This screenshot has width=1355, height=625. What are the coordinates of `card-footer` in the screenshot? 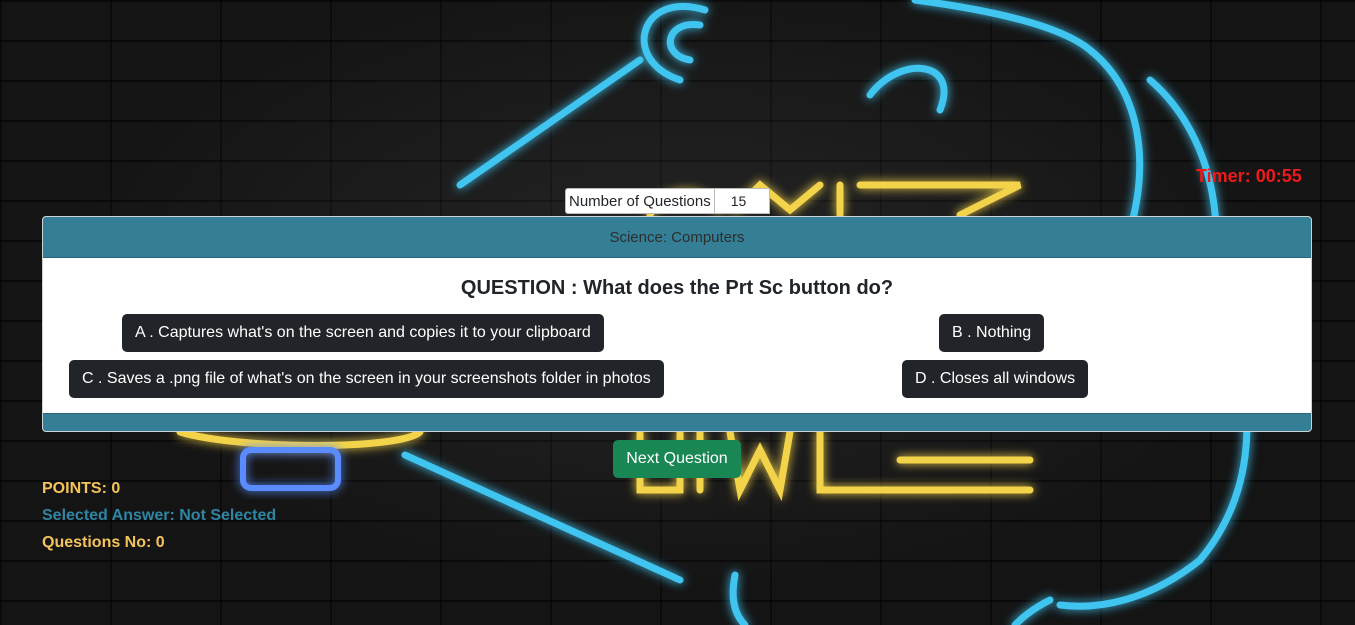 It's located at (677, 422).